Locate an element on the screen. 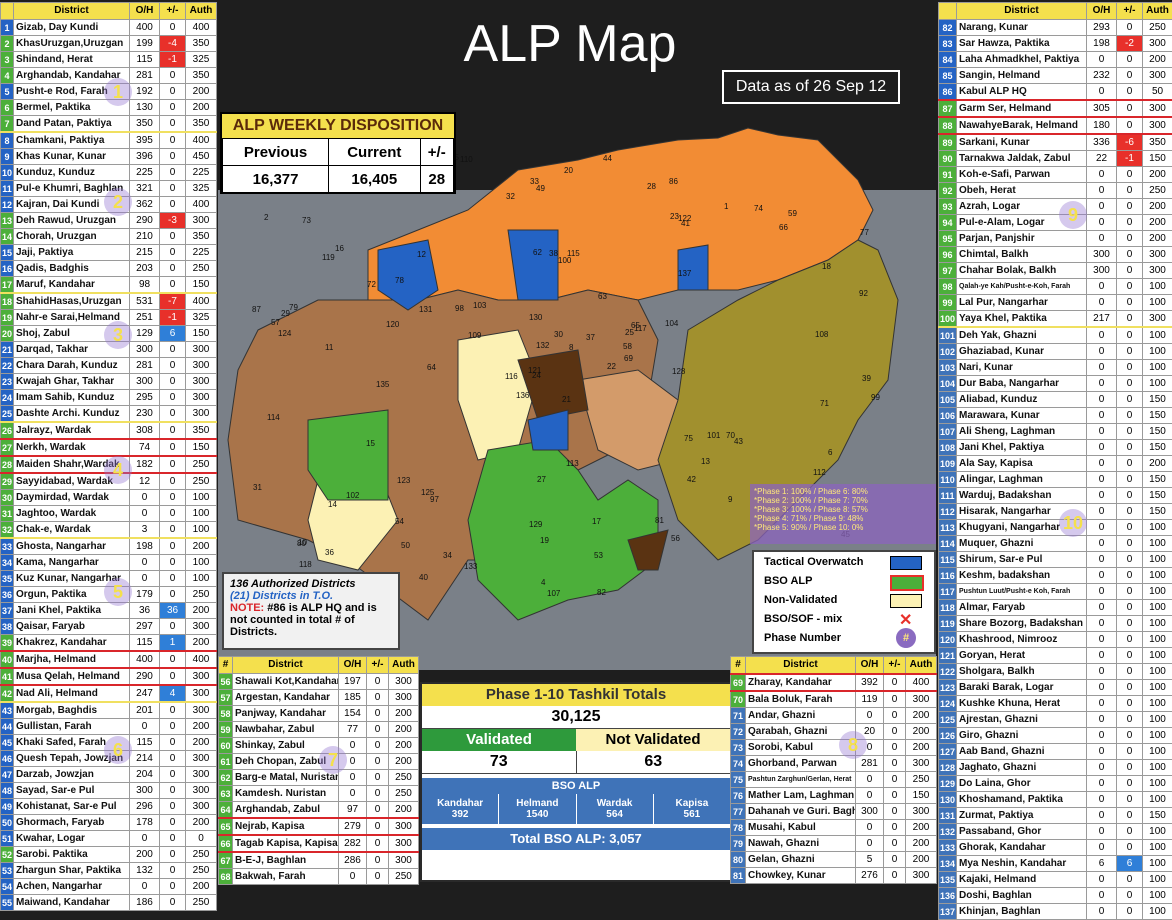 This screenshot has height=920, width=1172. district-name: Chara Darah, Kunduz is located at coordinates (72, 366).